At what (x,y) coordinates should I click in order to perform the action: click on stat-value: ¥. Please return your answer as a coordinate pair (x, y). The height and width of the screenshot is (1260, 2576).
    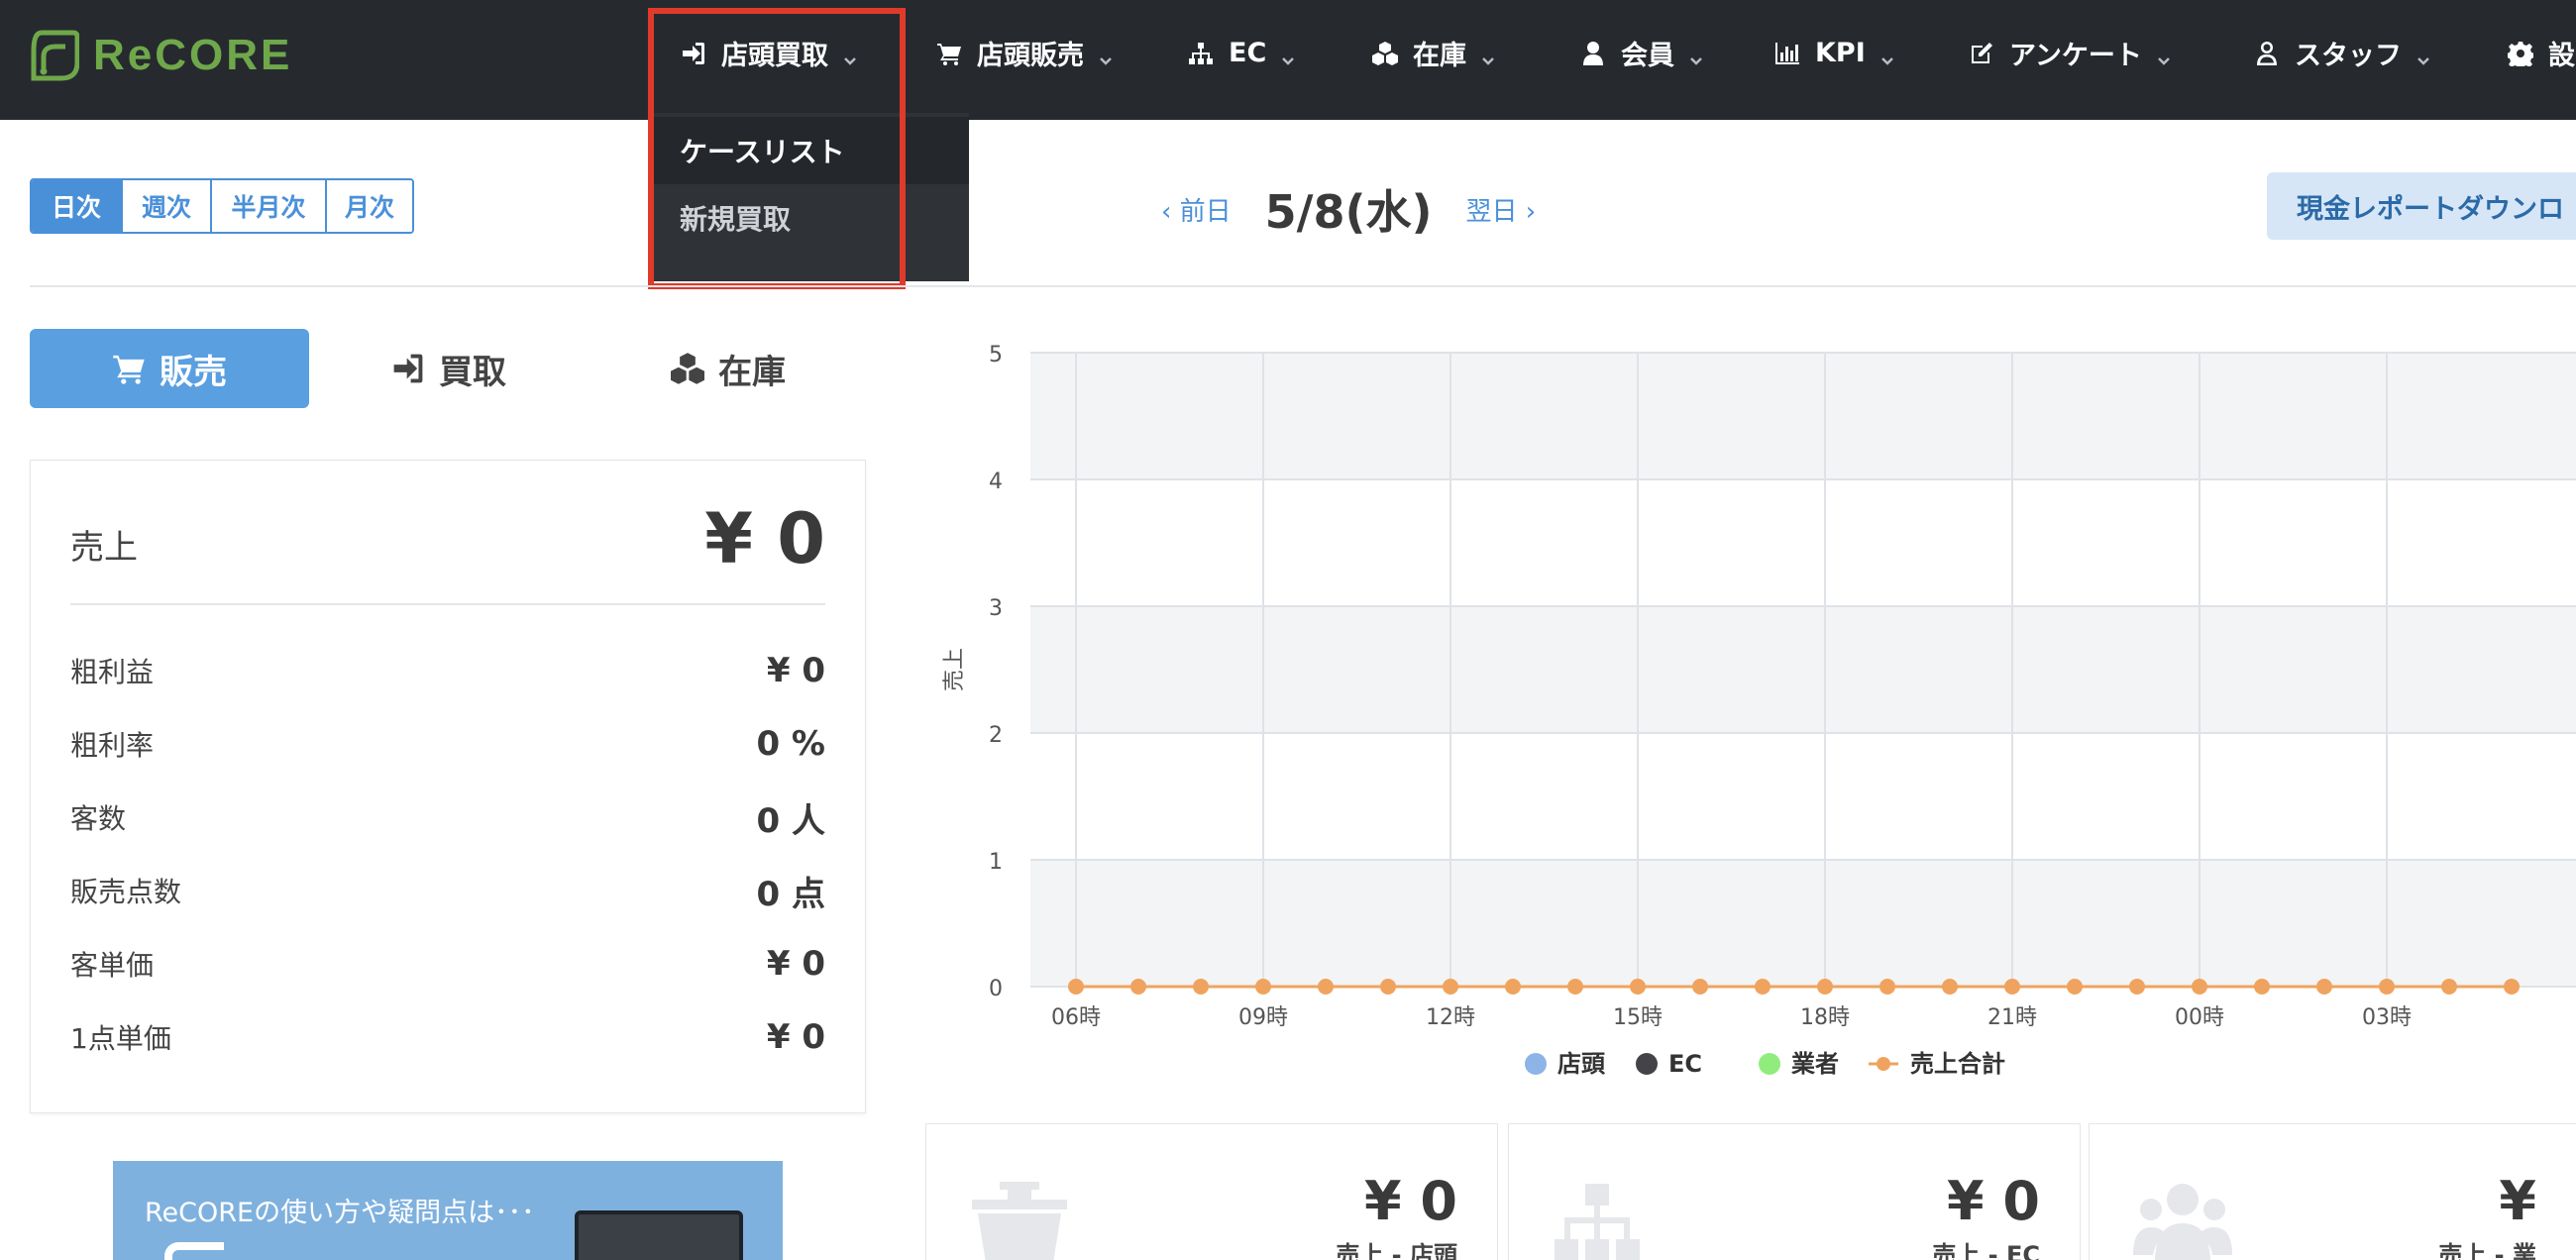
    Looking at the image, I should click on (2517, 1201).